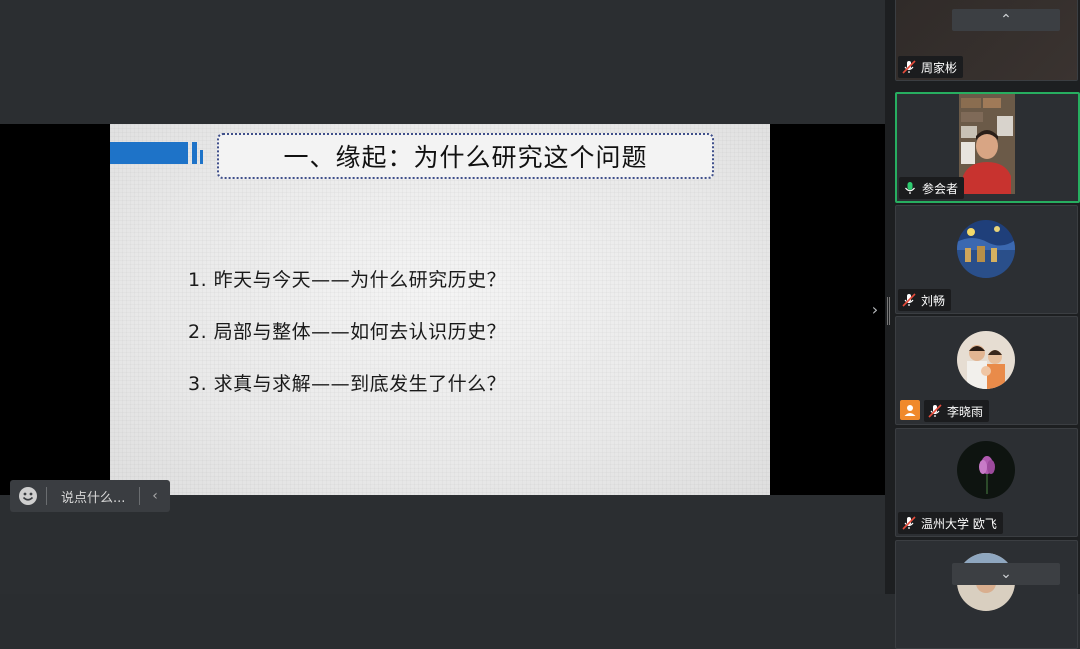 Image resolution: width=1080 pixels, height=649 pixels. What do you see at coordinates (1006, 20) in the screenshot?
I see `chevron-up-icon: ⌃` at bounding box center [1006, 20].